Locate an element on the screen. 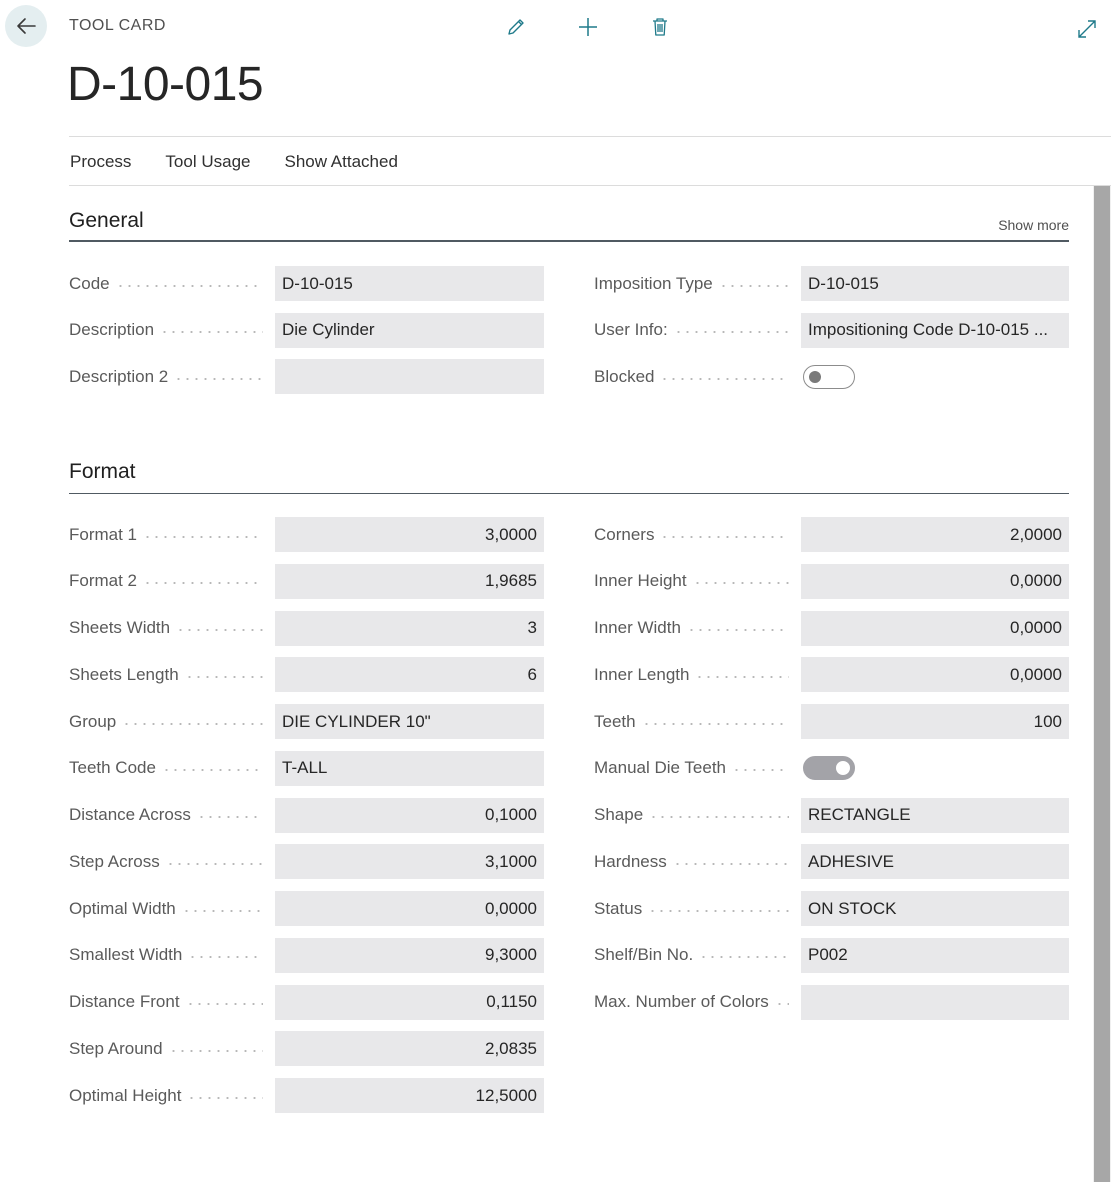 The width and height of the screenshot is (1111, 1182). corners-input: 2,0000 is located at coordinates (935, 534).